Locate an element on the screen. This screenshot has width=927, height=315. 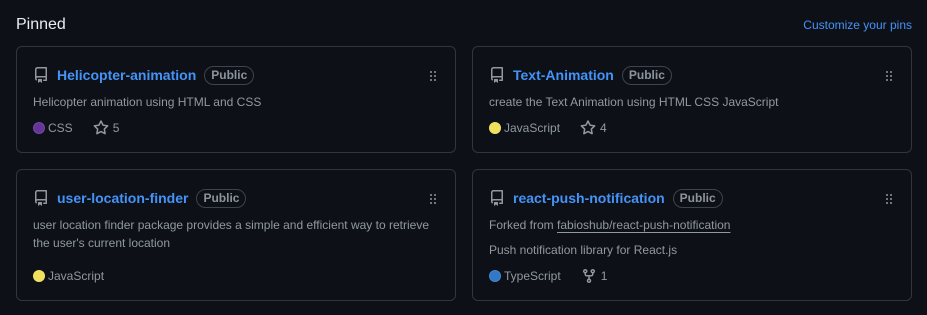
pinned-title: Pinned is located at coordinates (41, 24).